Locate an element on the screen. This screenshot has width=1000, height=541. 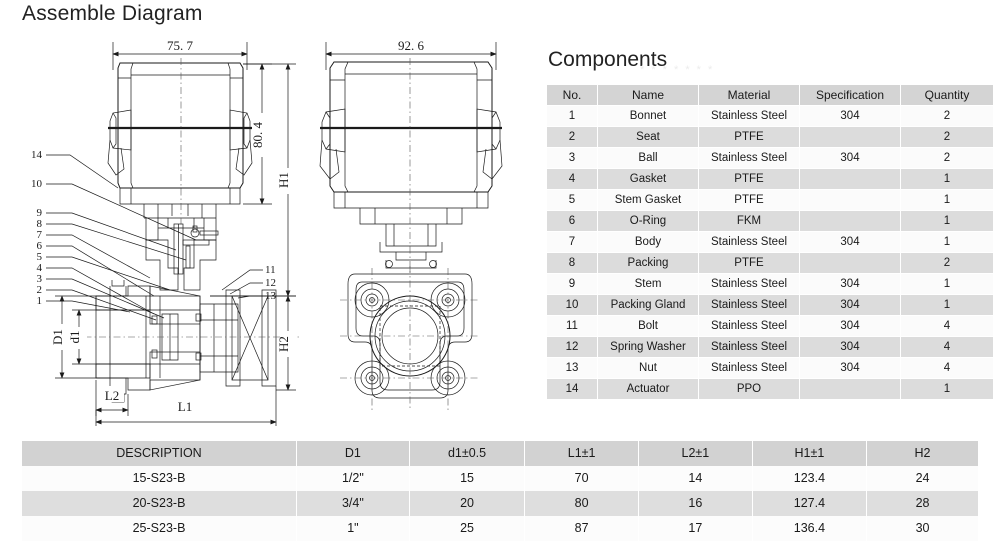
dim-height-804: 80. 4 is located at coordinates (257, 134).